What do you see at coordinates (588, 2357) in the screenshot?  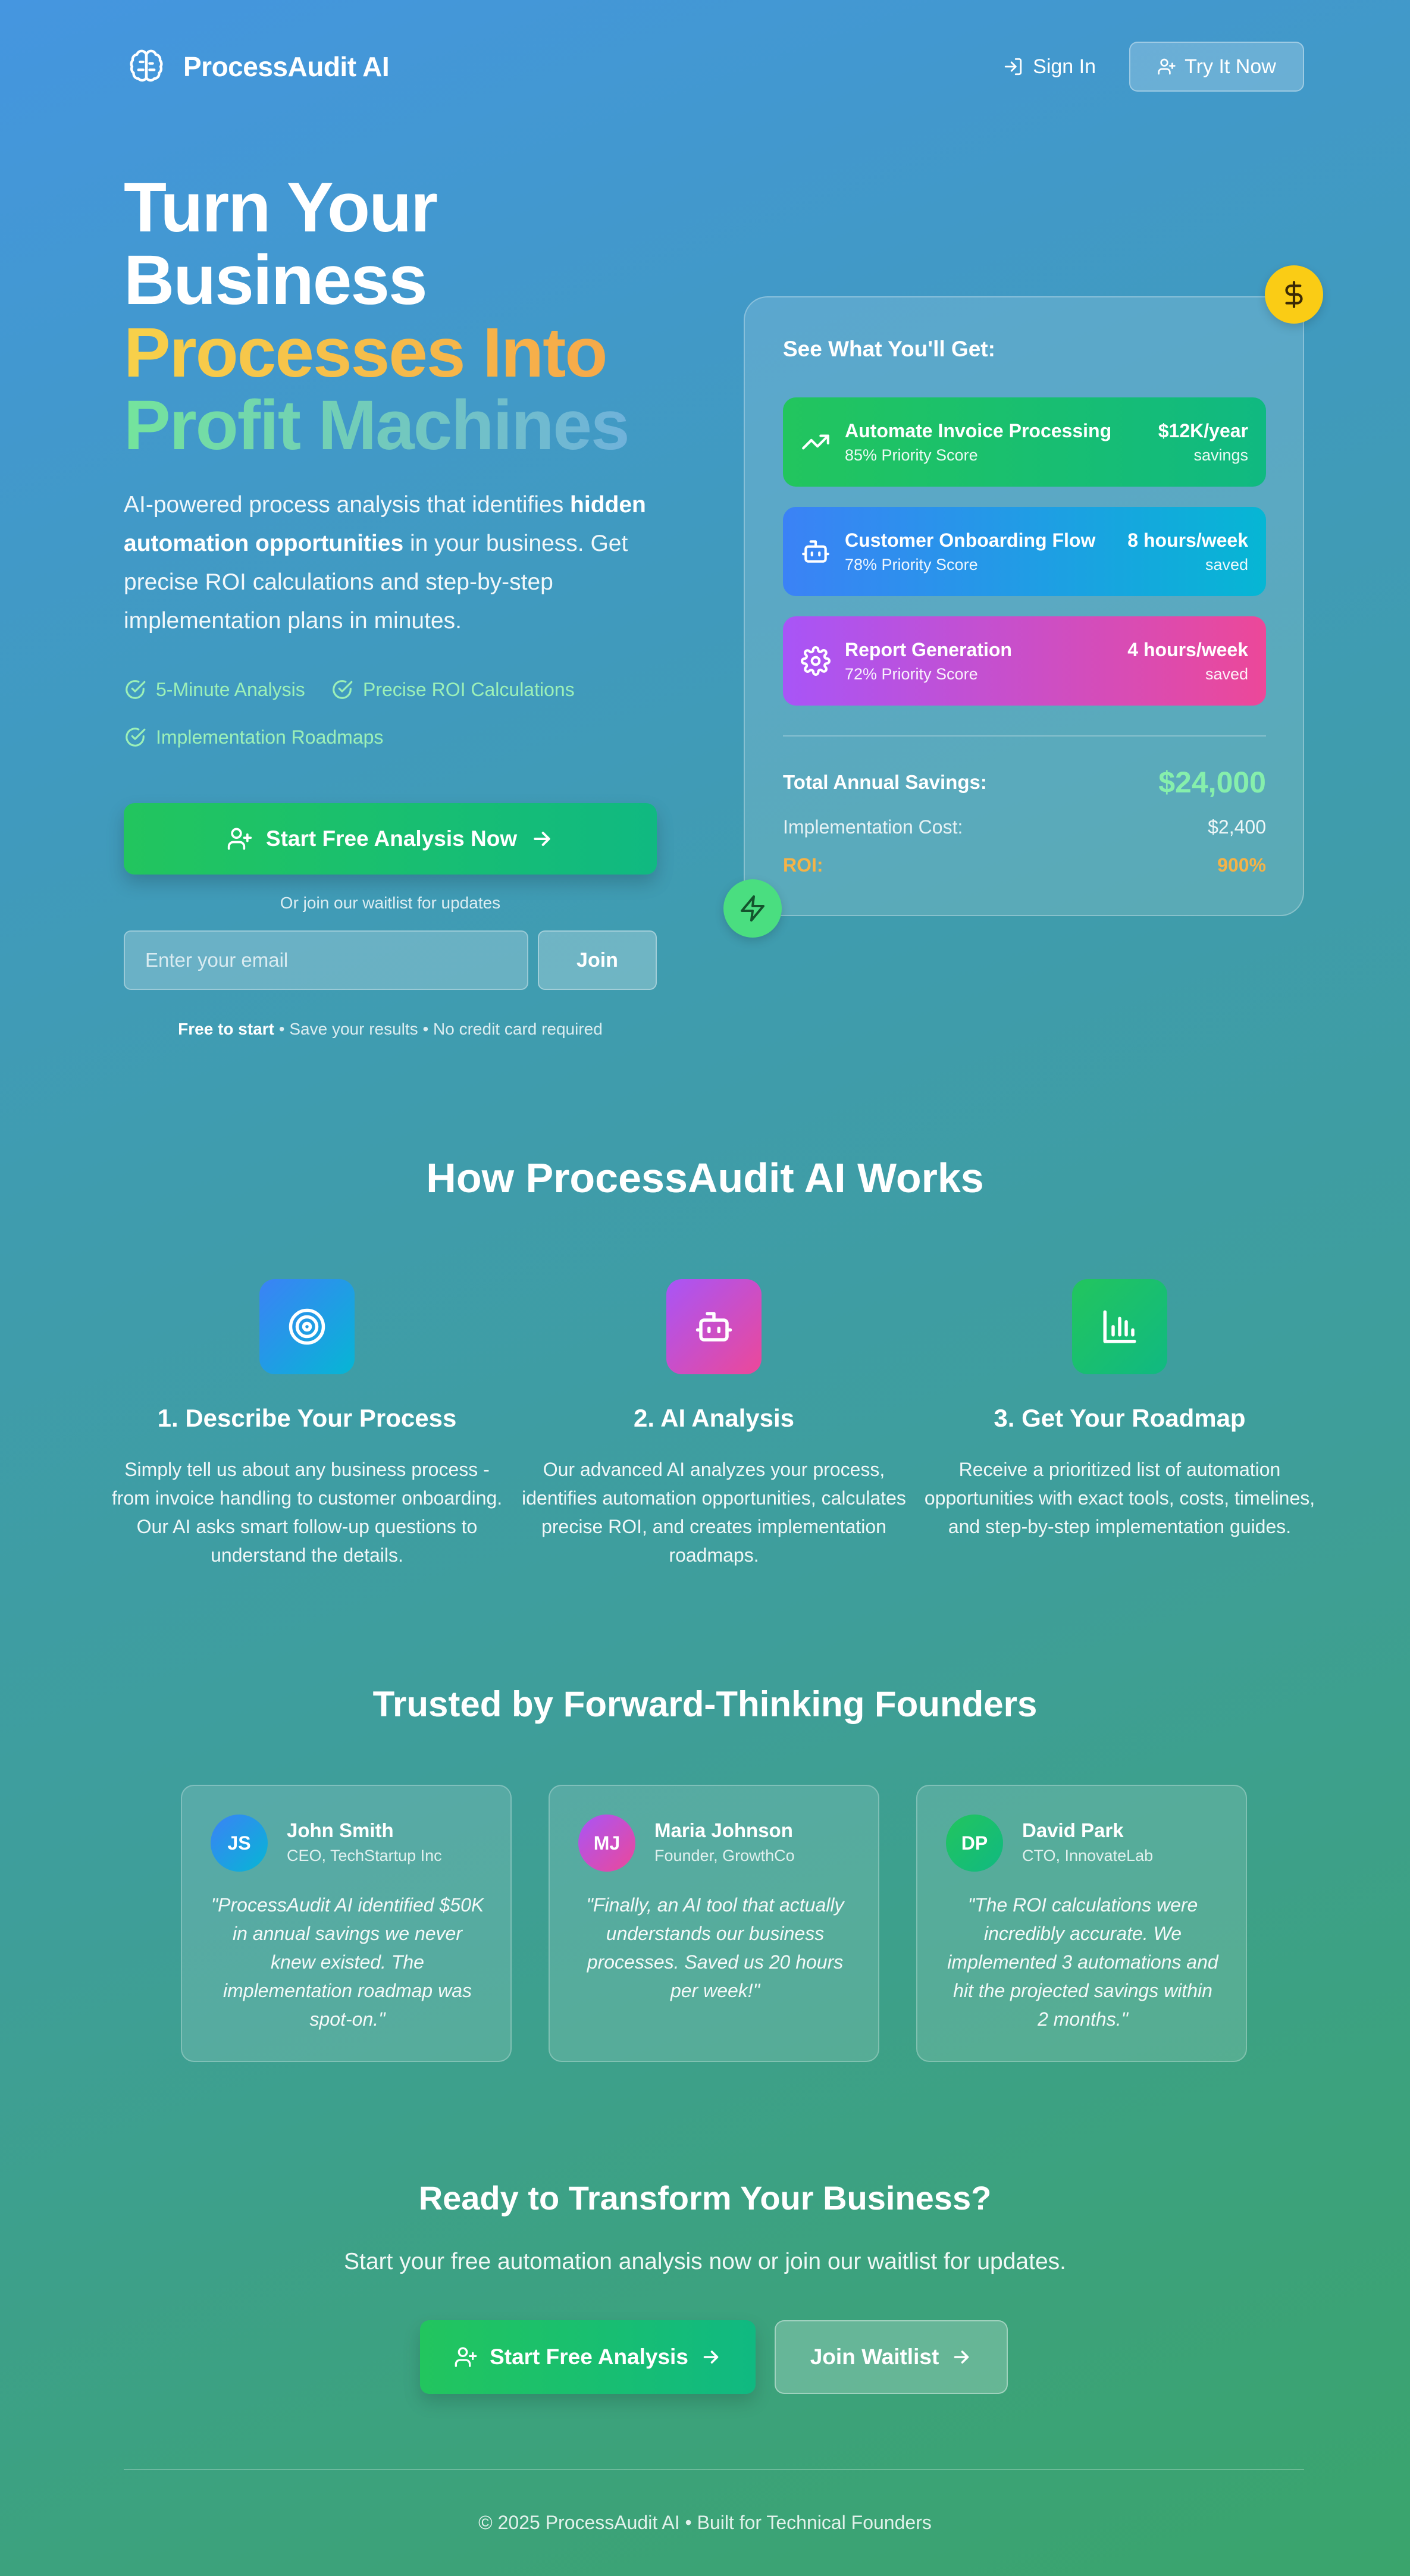 I see `start-free-analysis-button: Start Free Analysis` at bounding box center [588, 2357].